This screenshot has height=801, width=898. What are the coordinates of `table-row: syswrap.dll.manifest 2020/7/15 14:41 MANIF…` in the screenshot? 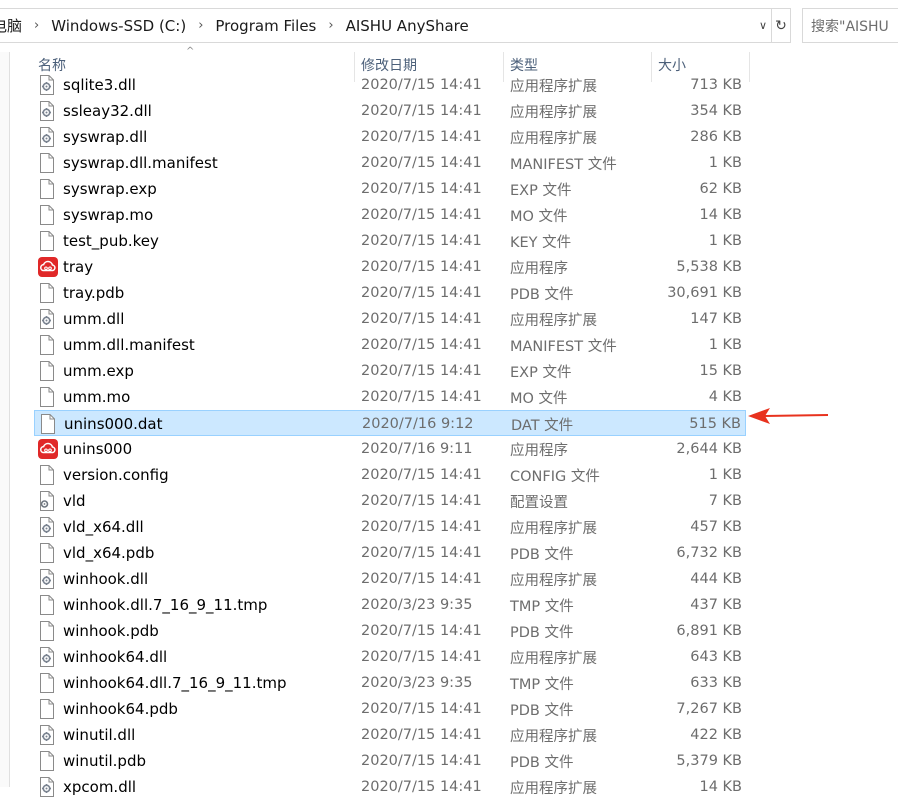 It's located at (390, 163).